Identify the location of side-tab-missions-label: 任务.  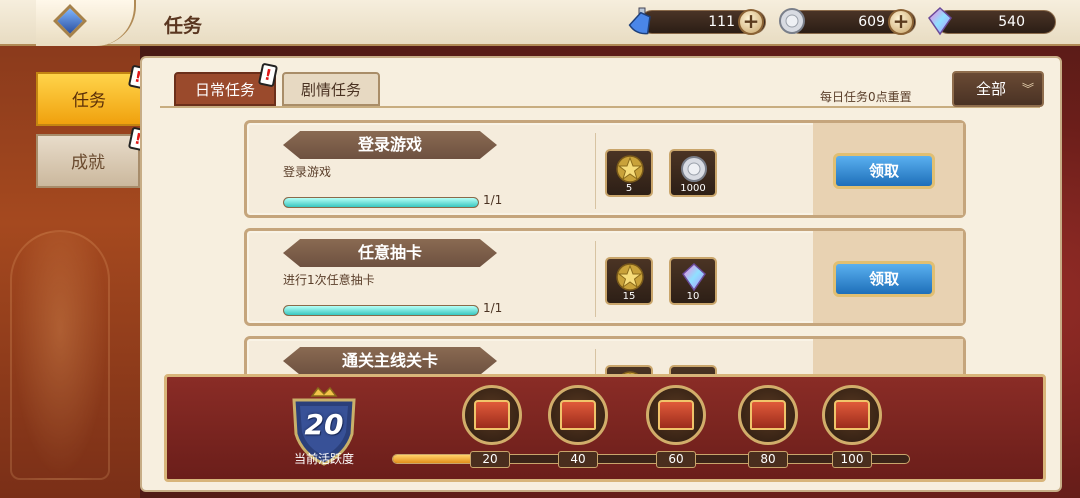
(89, 101).